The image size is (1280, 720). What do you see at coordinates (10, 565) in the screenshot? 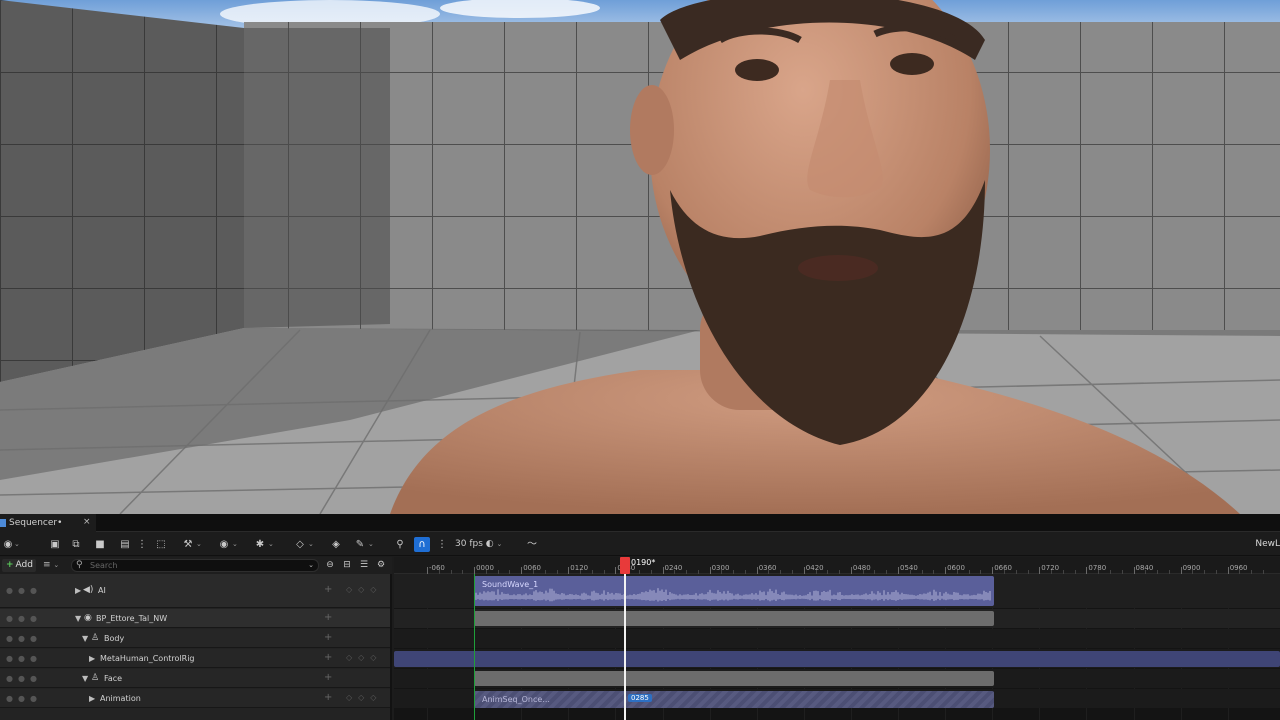
I see `plus-icon: +` at bounding box center [10, 565].